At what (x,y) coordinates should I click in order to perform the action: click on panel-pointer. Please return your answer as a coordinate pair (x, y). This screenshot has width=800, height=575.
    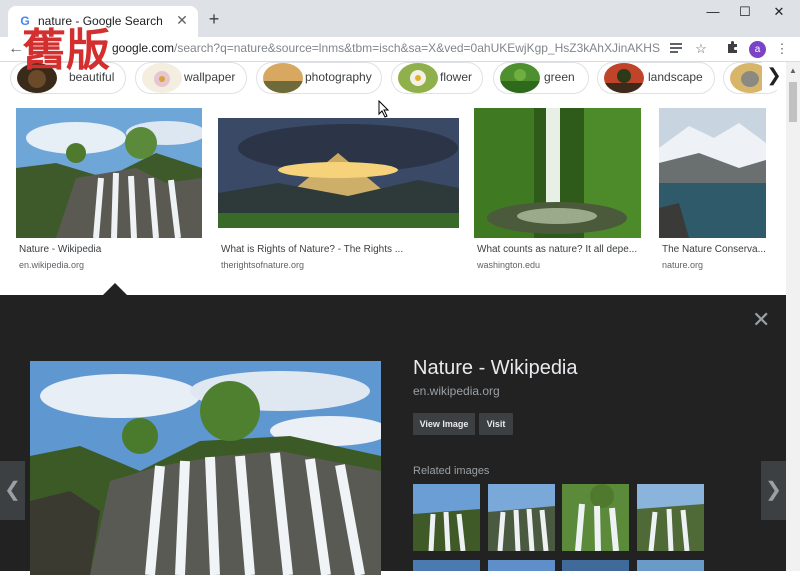
    Looking at the image, I should click on (115, 289).